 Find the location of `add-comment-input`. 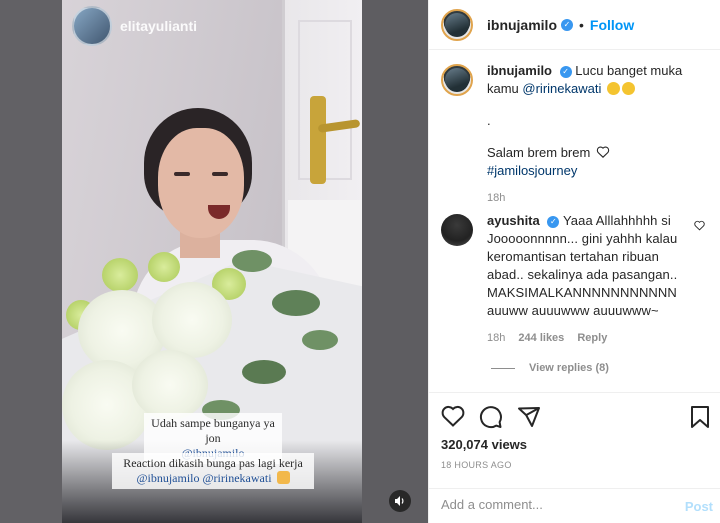

add-comment-input is located at coordinates (556, 504).